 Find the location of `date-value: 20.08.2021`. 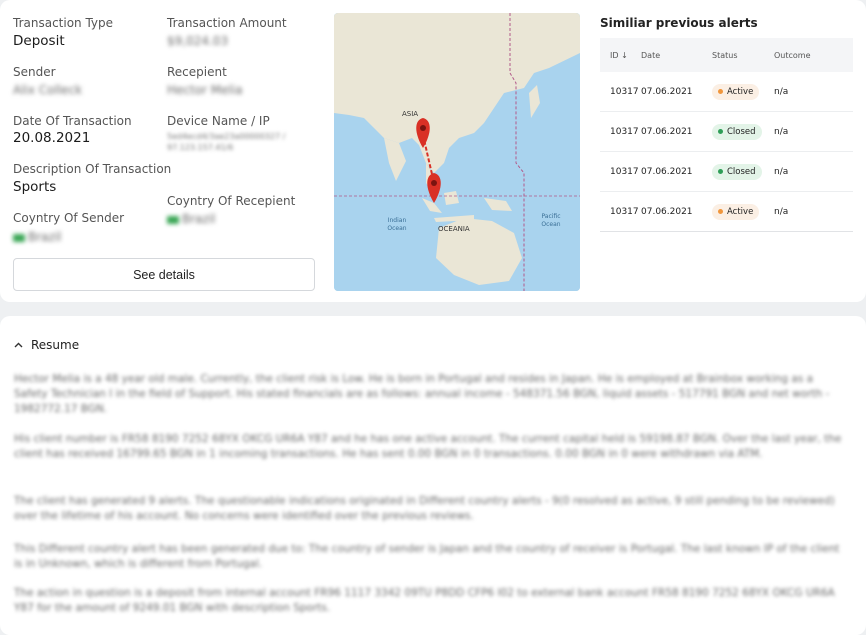

date-value: 20.08.2021 is located at coordinates (52, 138).